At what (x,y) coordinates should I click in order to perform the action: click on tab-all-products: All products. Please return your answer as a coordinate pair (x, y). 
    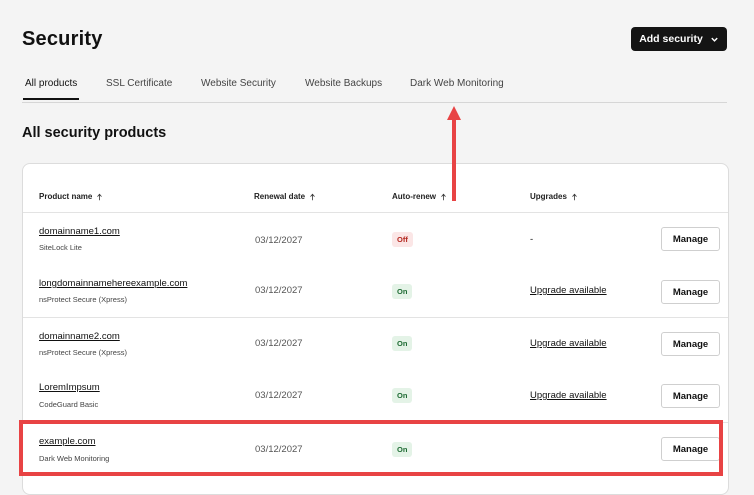
    Looking at the image, I should click on (51, 89).